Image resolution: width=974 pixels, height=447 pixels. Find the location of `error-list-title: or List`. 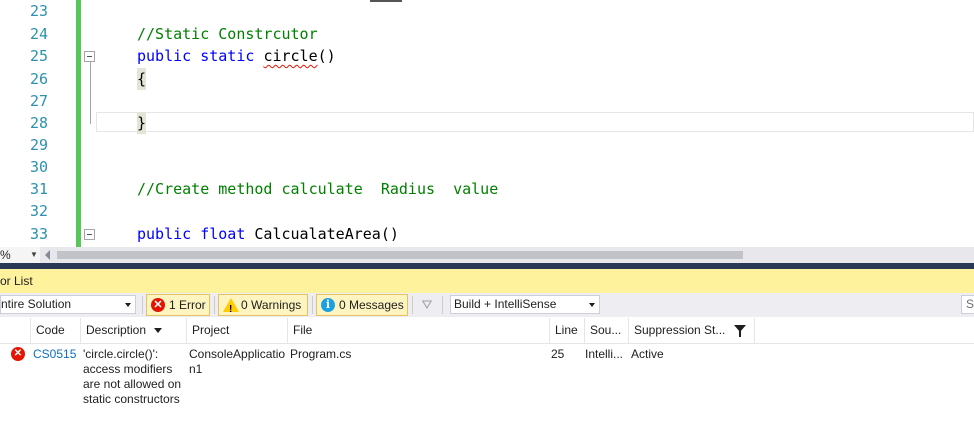

error-list-title: or List is located at coordinates (16, 281).